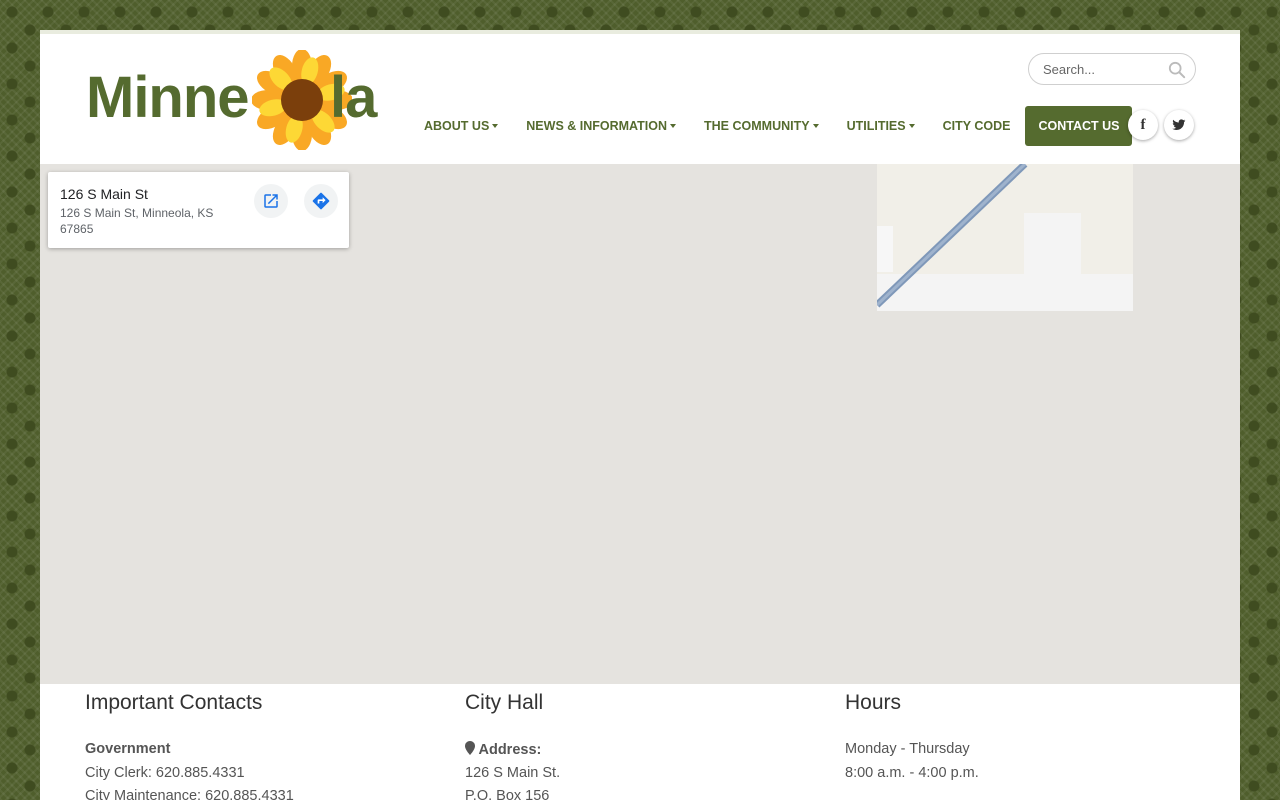 This screenshot has height=800, width=1280. Describe the element at coordinates (873, 702) in the screenshot. I see `hours-title: Hours` at that location.